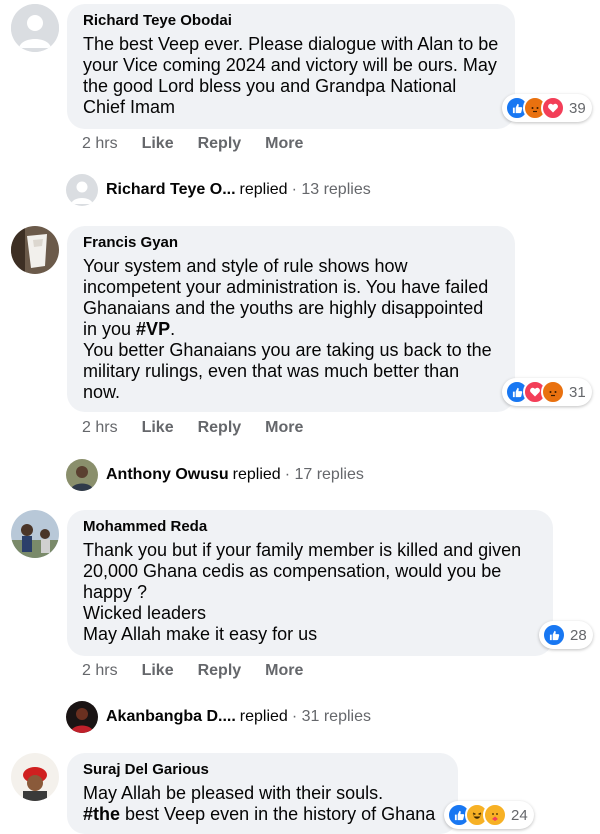  What do you see at coordinates (153, 329) in the screenshot?
I see `hashtag-link: #VP` at bounding box center [153, 329].